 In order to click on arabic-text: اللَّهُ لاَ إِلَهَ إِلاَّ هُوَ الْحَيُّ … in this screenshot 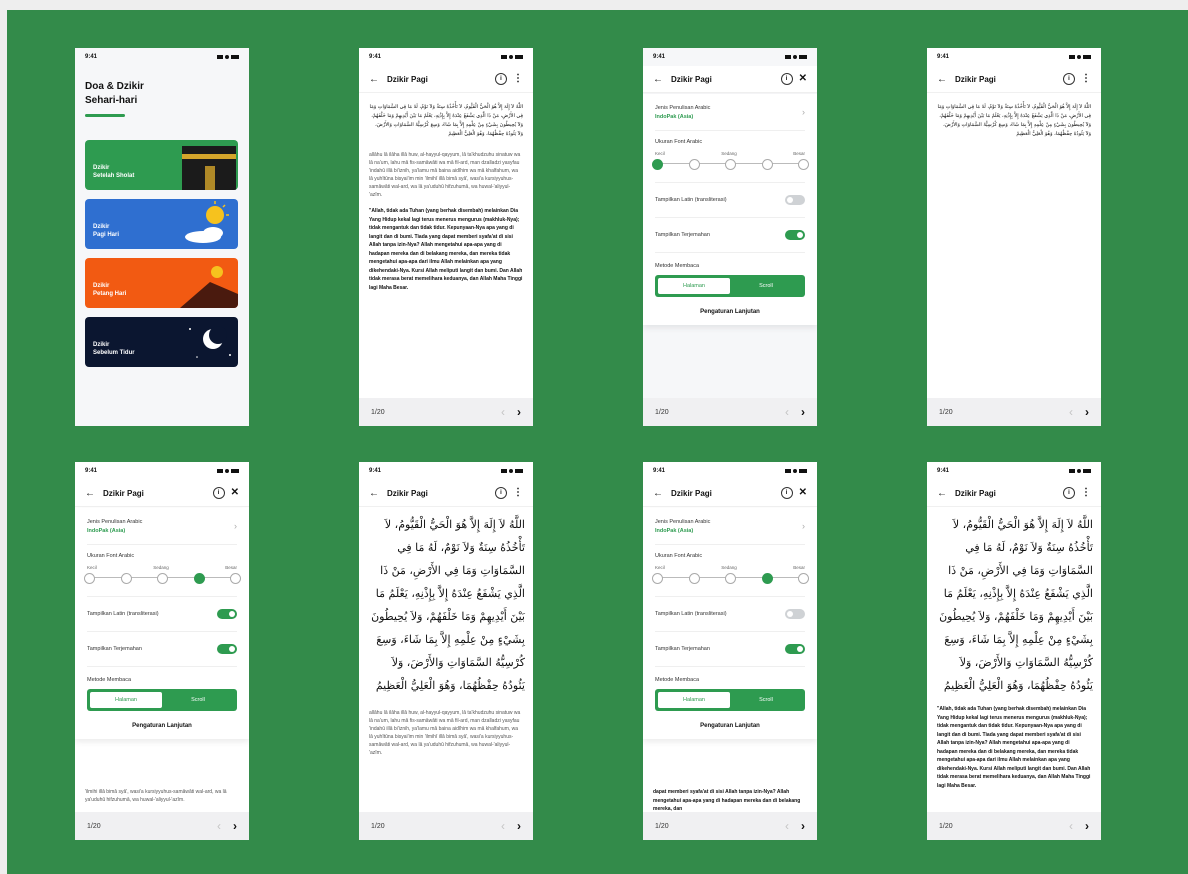, I will do `click(448, 605)`.